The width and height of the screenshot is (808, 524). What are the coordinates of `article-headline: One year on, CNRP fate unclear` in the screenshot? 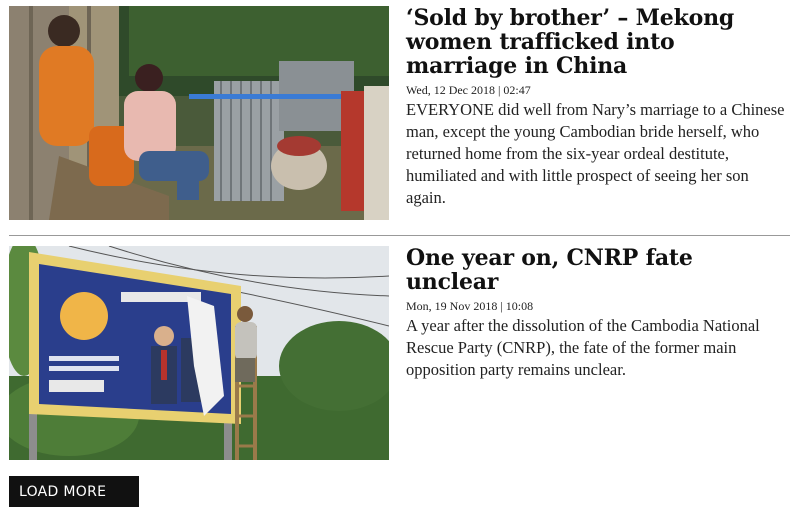 It's located at (598, 270).